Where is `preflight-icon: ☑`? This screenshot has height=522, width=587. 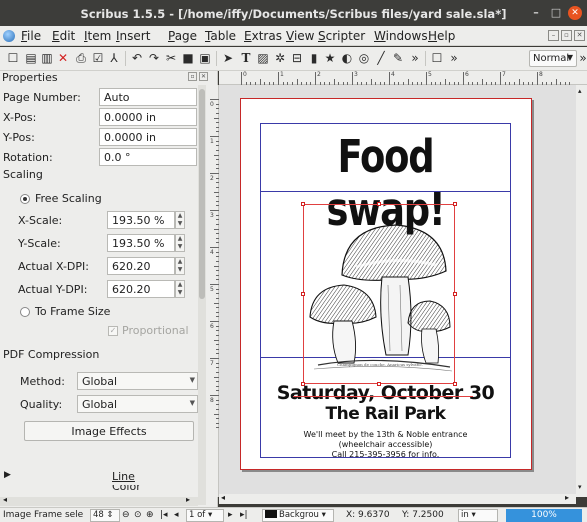
preflight-icon: ☑ is located at coordinates (98, 58).